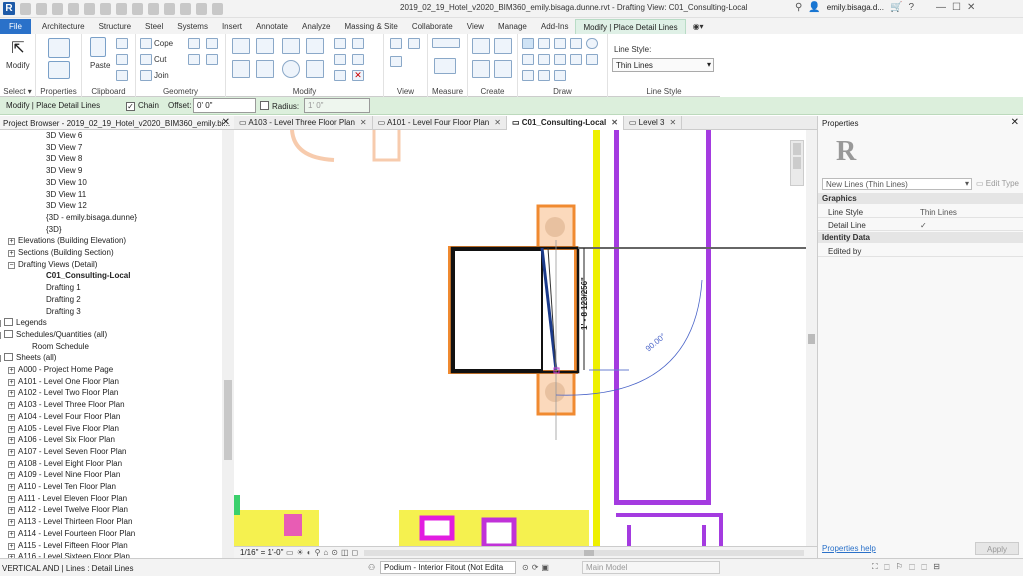 The height and width of the screenshot is (576, 1023). Describe the element at coordinates (396, 43) in the screenshot. I see `hide-icon` at that location.